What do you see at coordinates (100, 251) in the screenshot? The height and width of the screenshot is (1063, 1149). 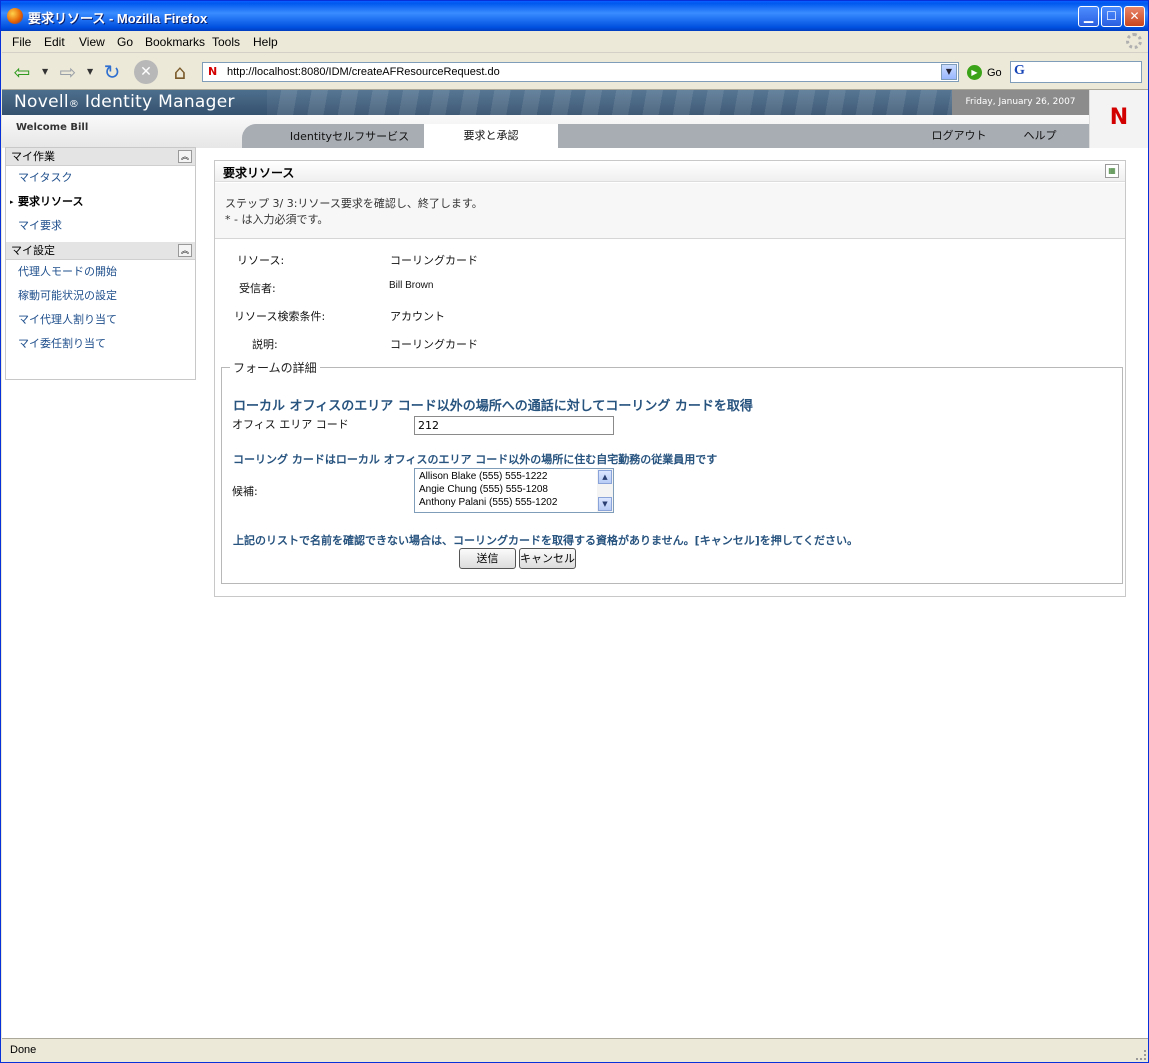 I see `sidebar-section-my-settings: マイ設定 ︽` at bounding box center [100, 251].